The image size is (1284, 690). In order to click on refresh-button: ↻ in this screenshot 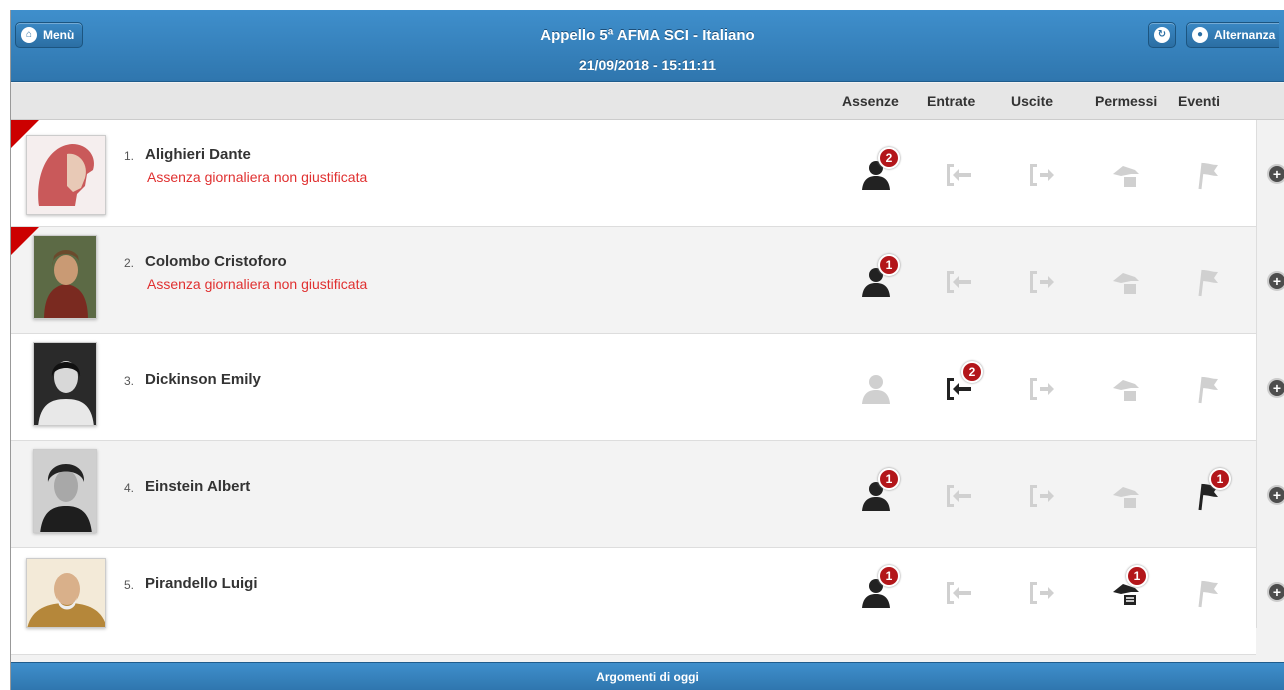, I will do `click(1162, 35)`.